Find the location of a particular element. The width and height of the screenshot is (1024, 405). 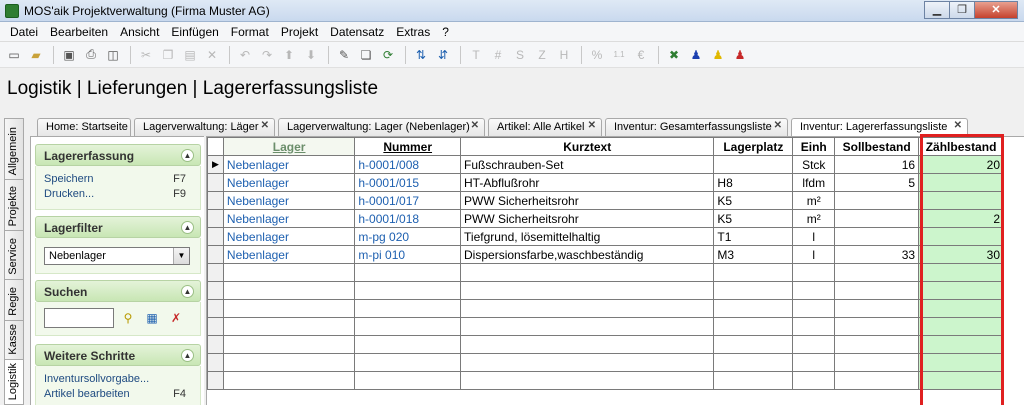

row-header: ▶ is located at coordinates (215, 164).